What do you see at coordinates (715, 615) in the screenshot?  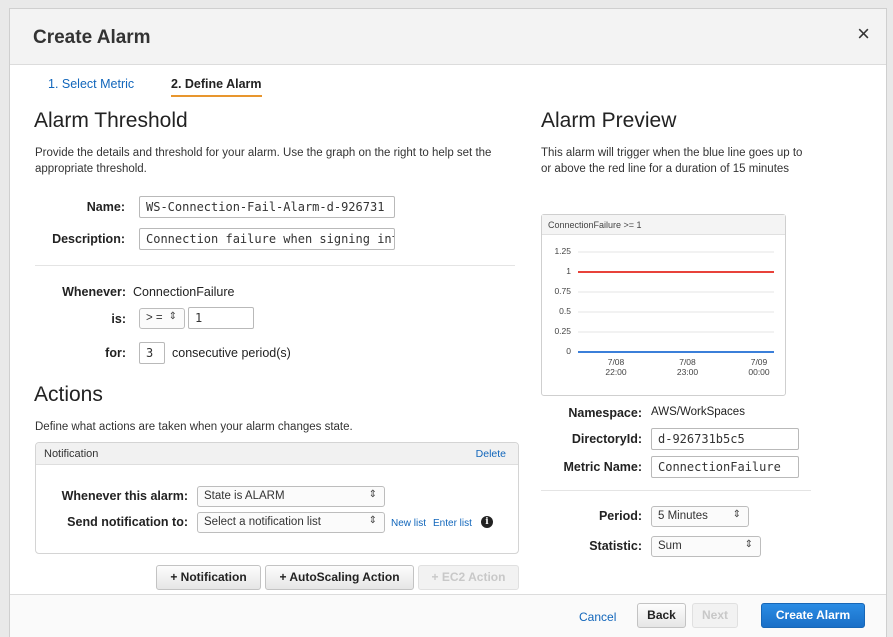 I see `next-button: Next` at bounding box center [715, 615].